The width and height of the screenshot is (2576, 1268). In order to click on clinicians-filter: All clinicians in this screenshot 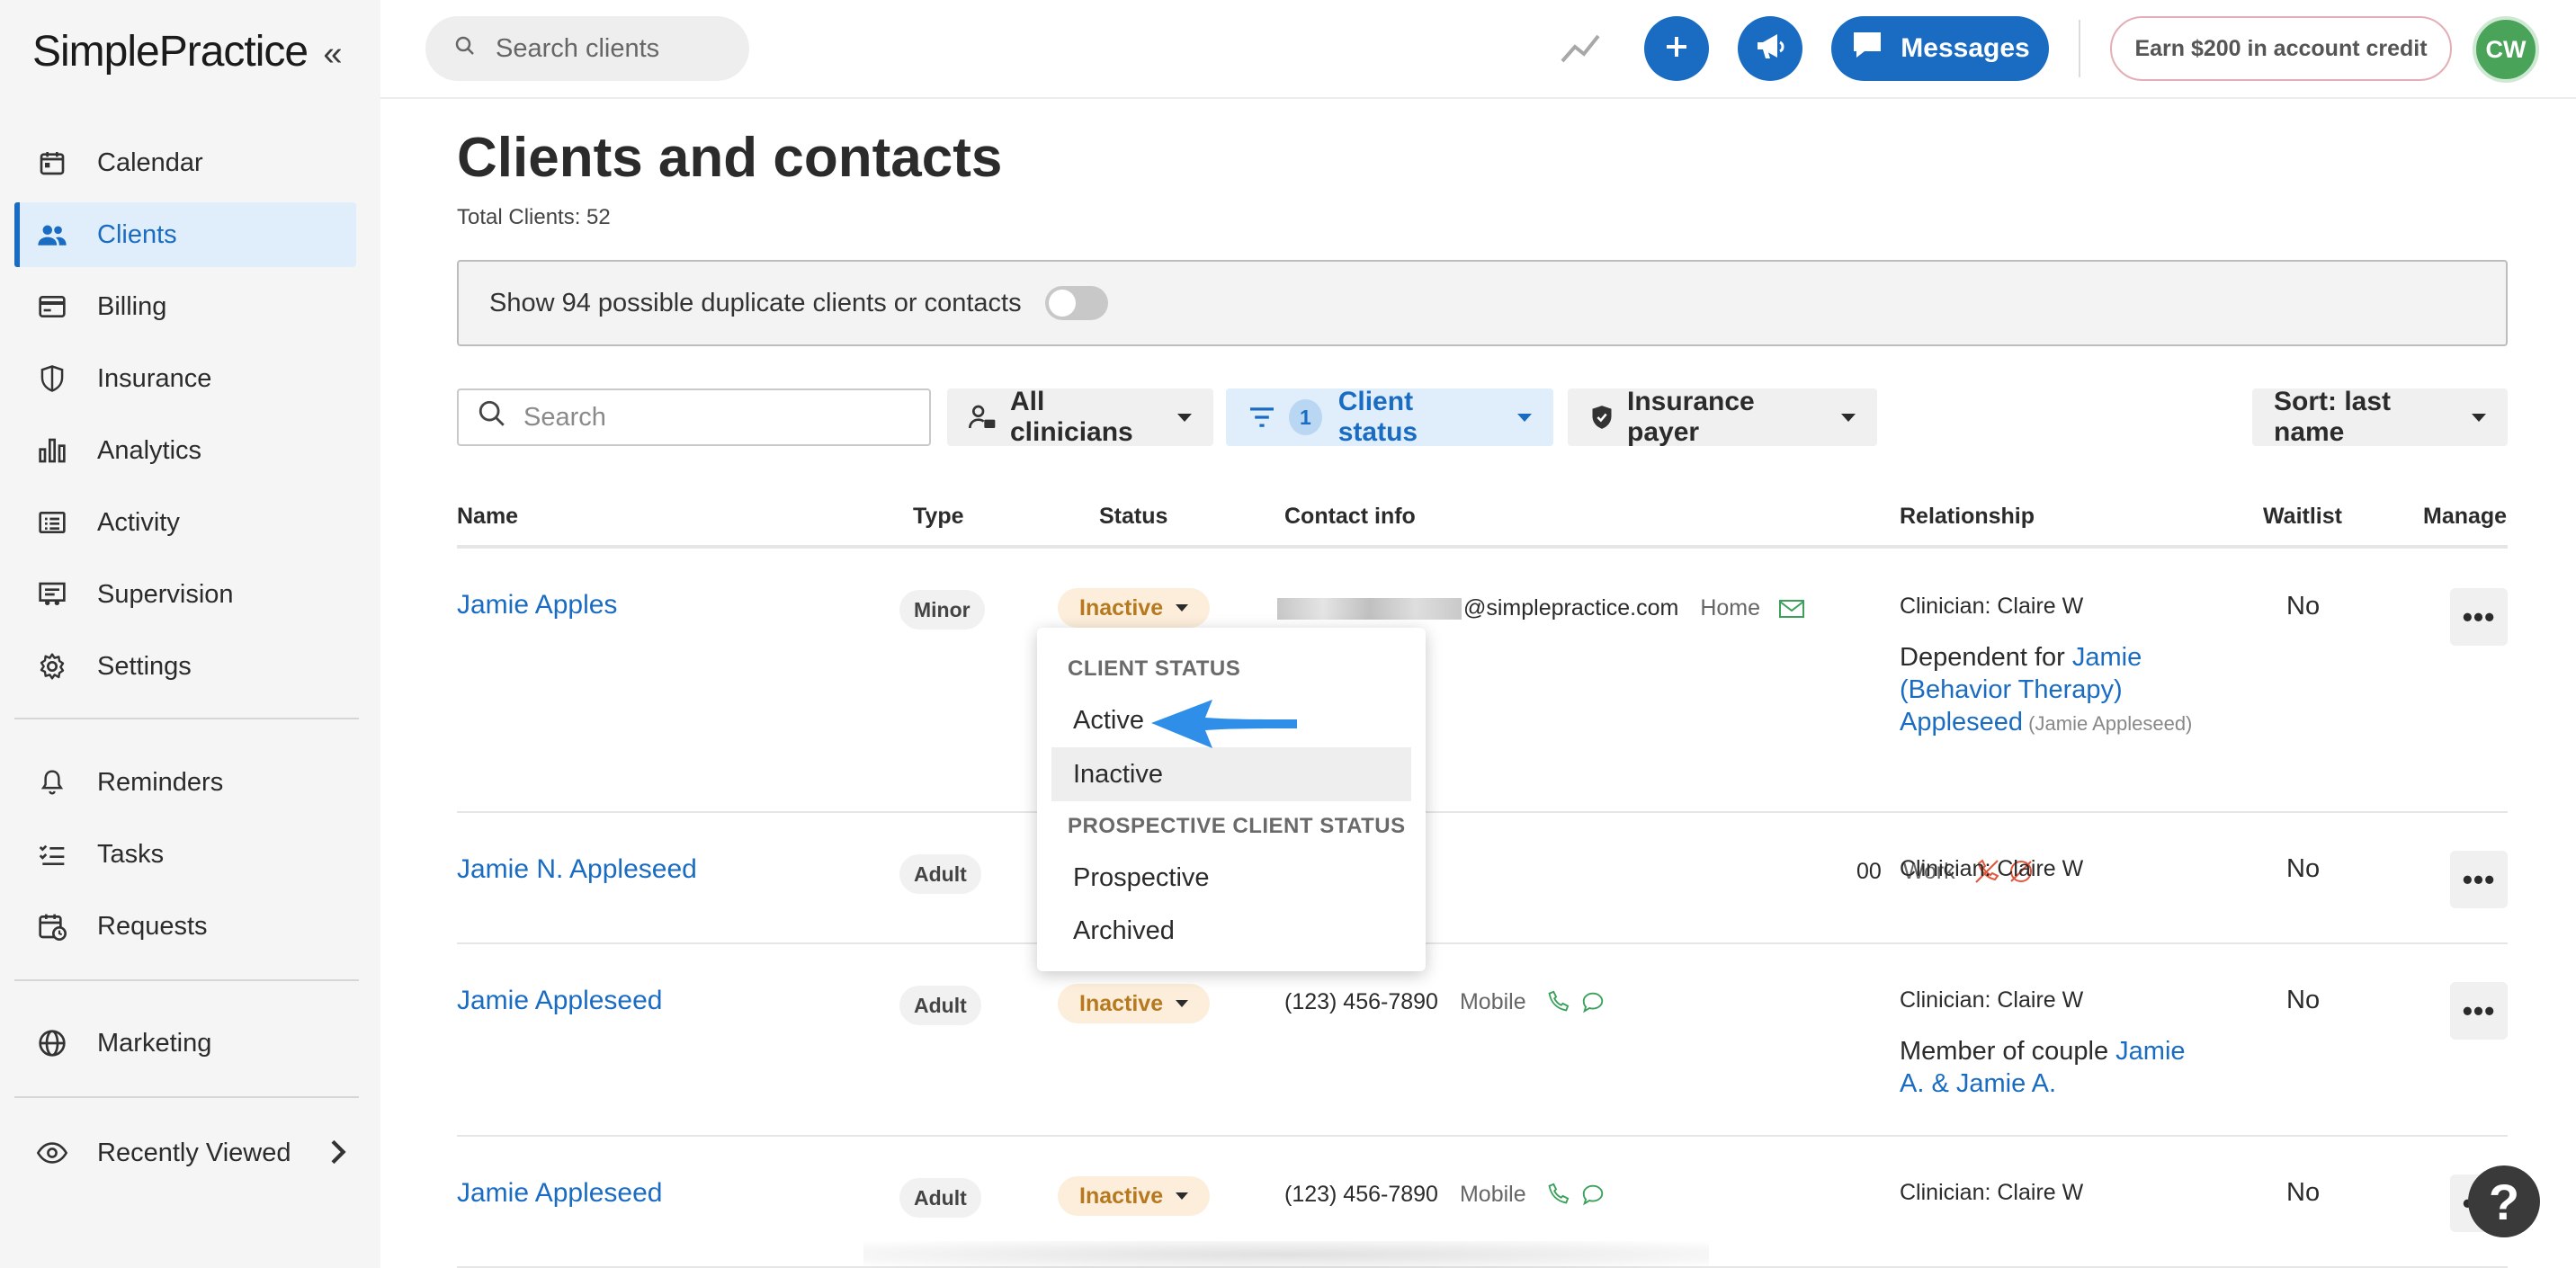, I will do `click(1080, 417)`.